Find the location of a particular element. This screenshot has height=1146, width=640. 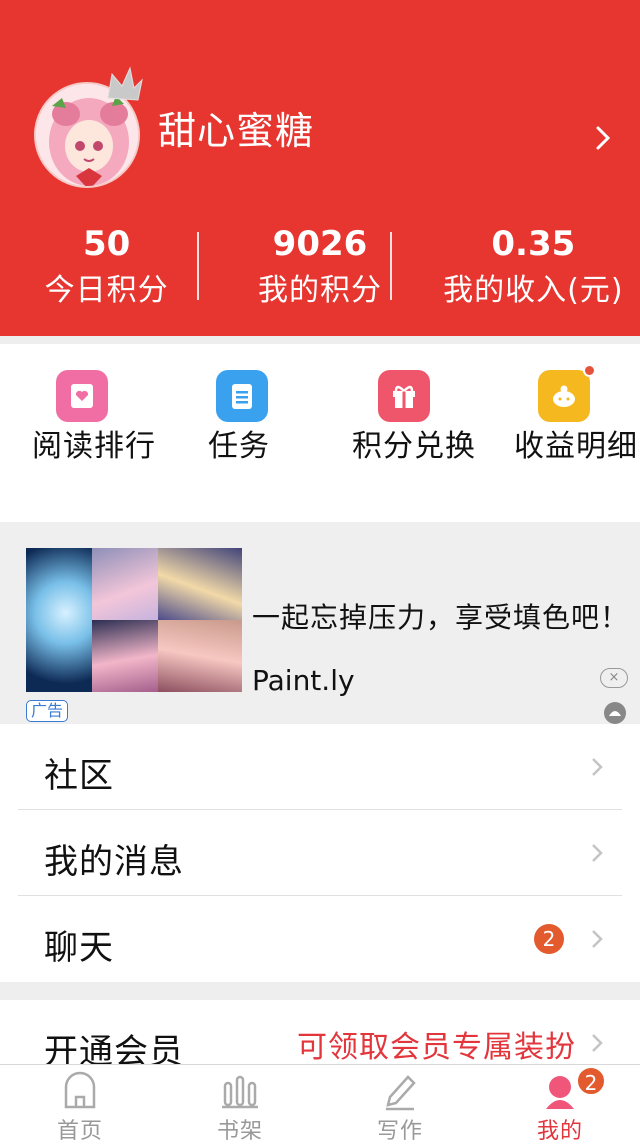

action-reading-rank: 阅读排行 is located at coordinates (97, 417).